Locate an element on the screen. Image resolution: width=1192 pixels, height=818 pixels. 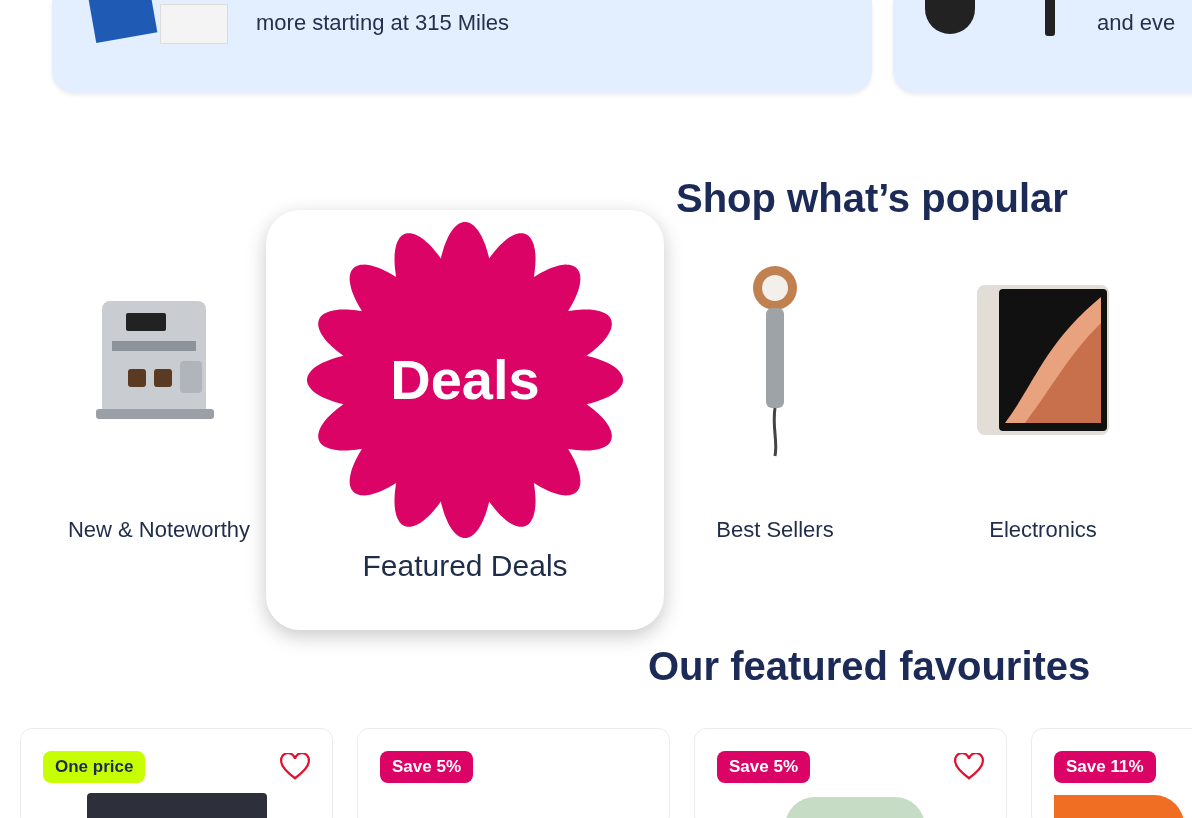
category-label: Electronics is located at coordinates (1043, 530).